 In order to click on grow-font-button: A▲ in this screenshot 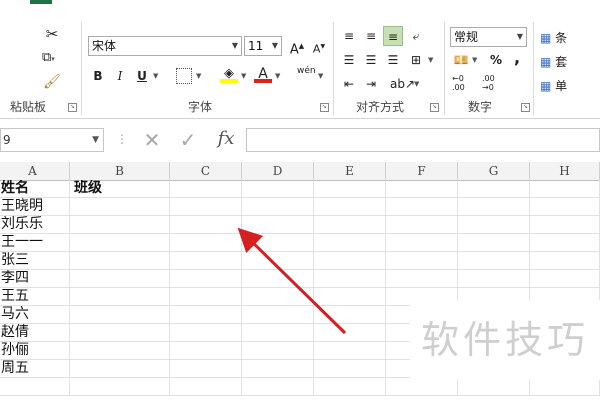, I will do `click(297, 46)`.